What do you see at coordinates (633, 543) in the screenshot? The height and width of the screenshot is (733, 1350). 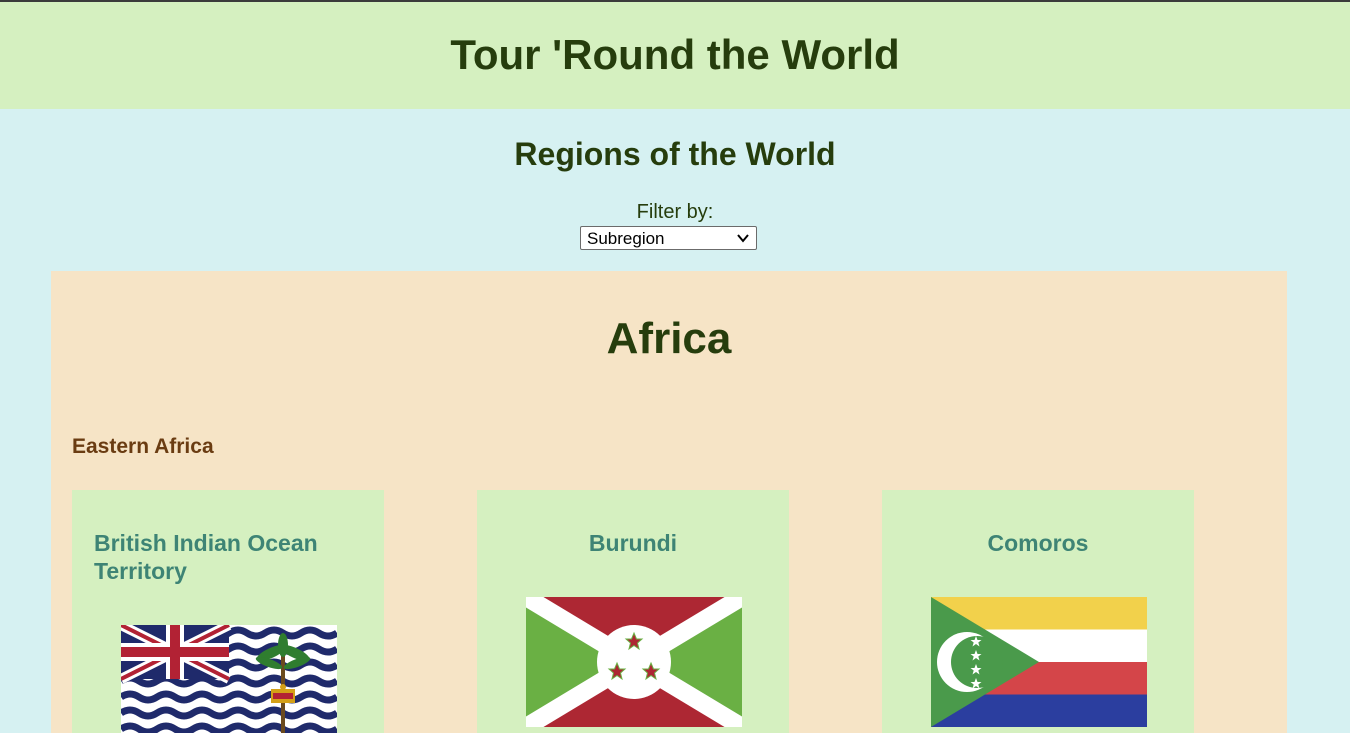 I see `country-name: Burundi` at bounding box center [633, 543].